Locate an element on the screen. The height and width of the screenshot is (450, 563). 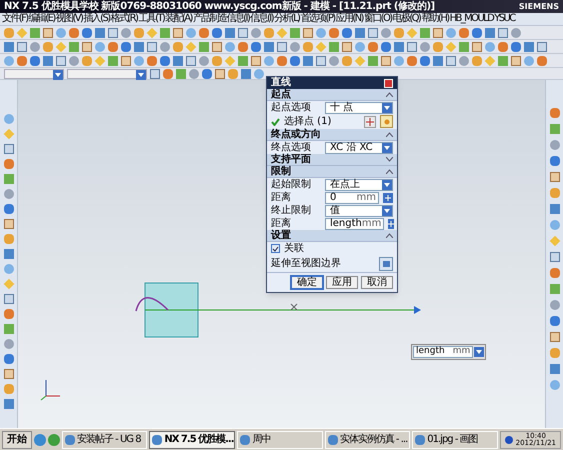
dropdown: XC 沿 XC is located at coordinates (359, 148).